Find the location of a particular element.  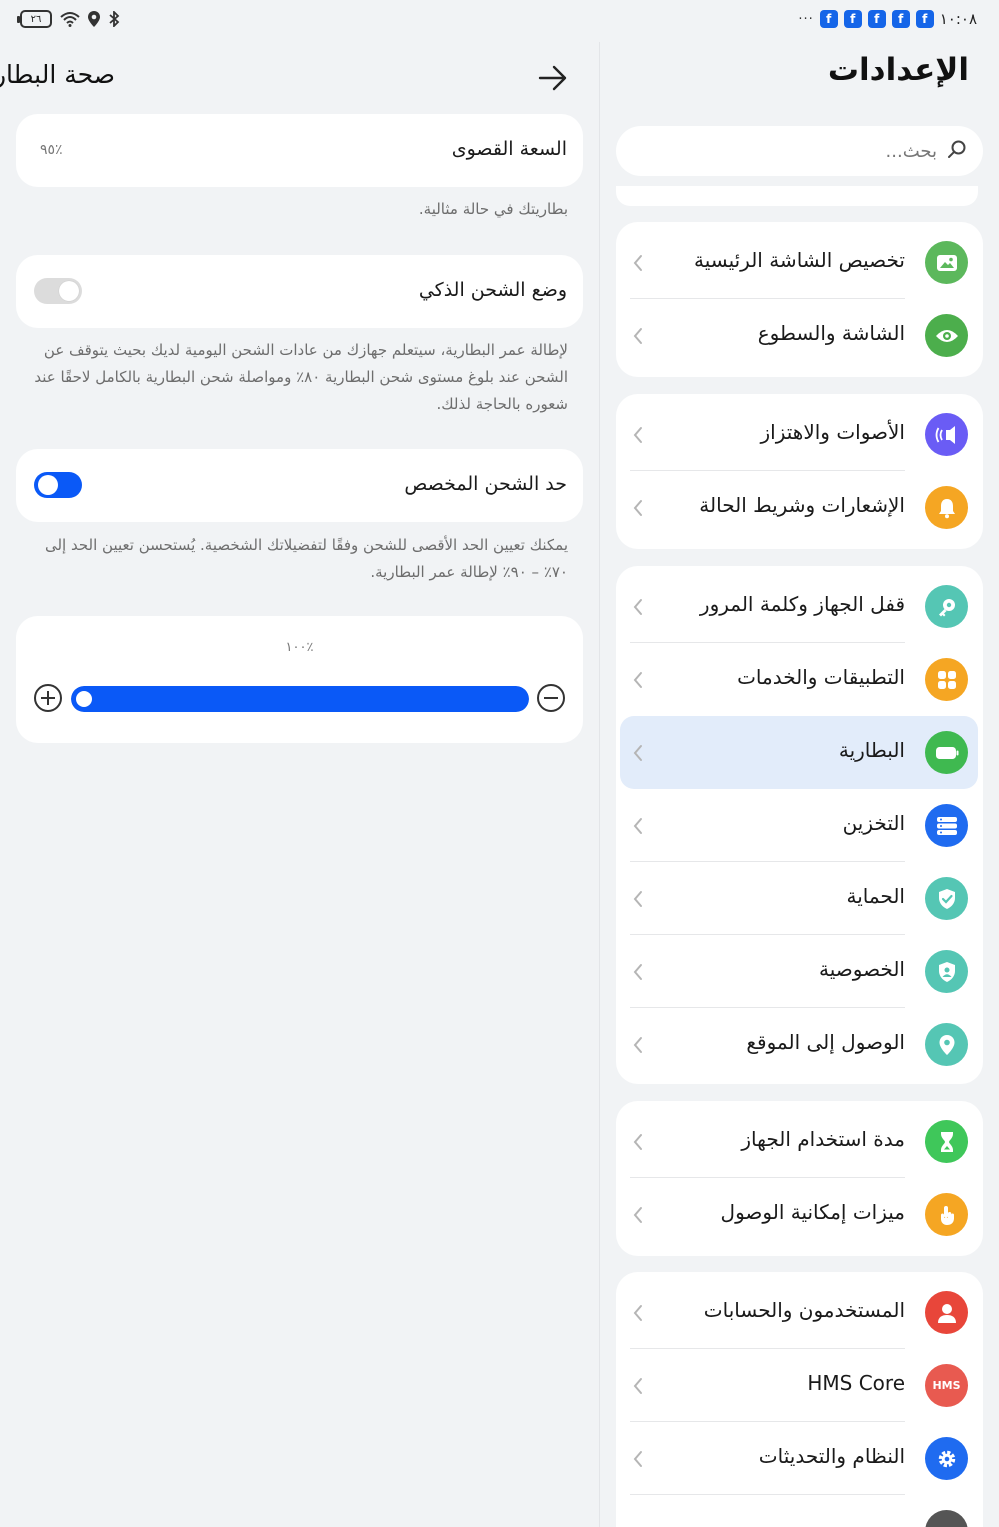

capacity-note: بطاريتك في حالة مثالية. is located at coordinates (493, 209).